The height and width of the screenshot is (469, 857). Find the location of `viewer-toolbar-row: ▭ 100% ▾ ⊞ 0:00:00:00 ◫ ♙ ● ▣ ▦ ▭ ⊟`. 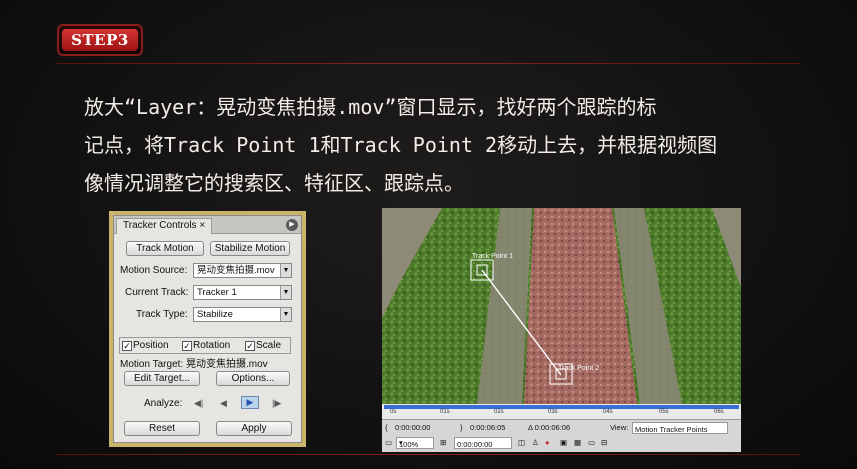

viewer-toolbar-row: ▭ 100% ▾ ⊞ 0:00:00:00 ◫ ♙ ● ▣ ▦ ▭ ⊟ is located at coordinates (561, 443).